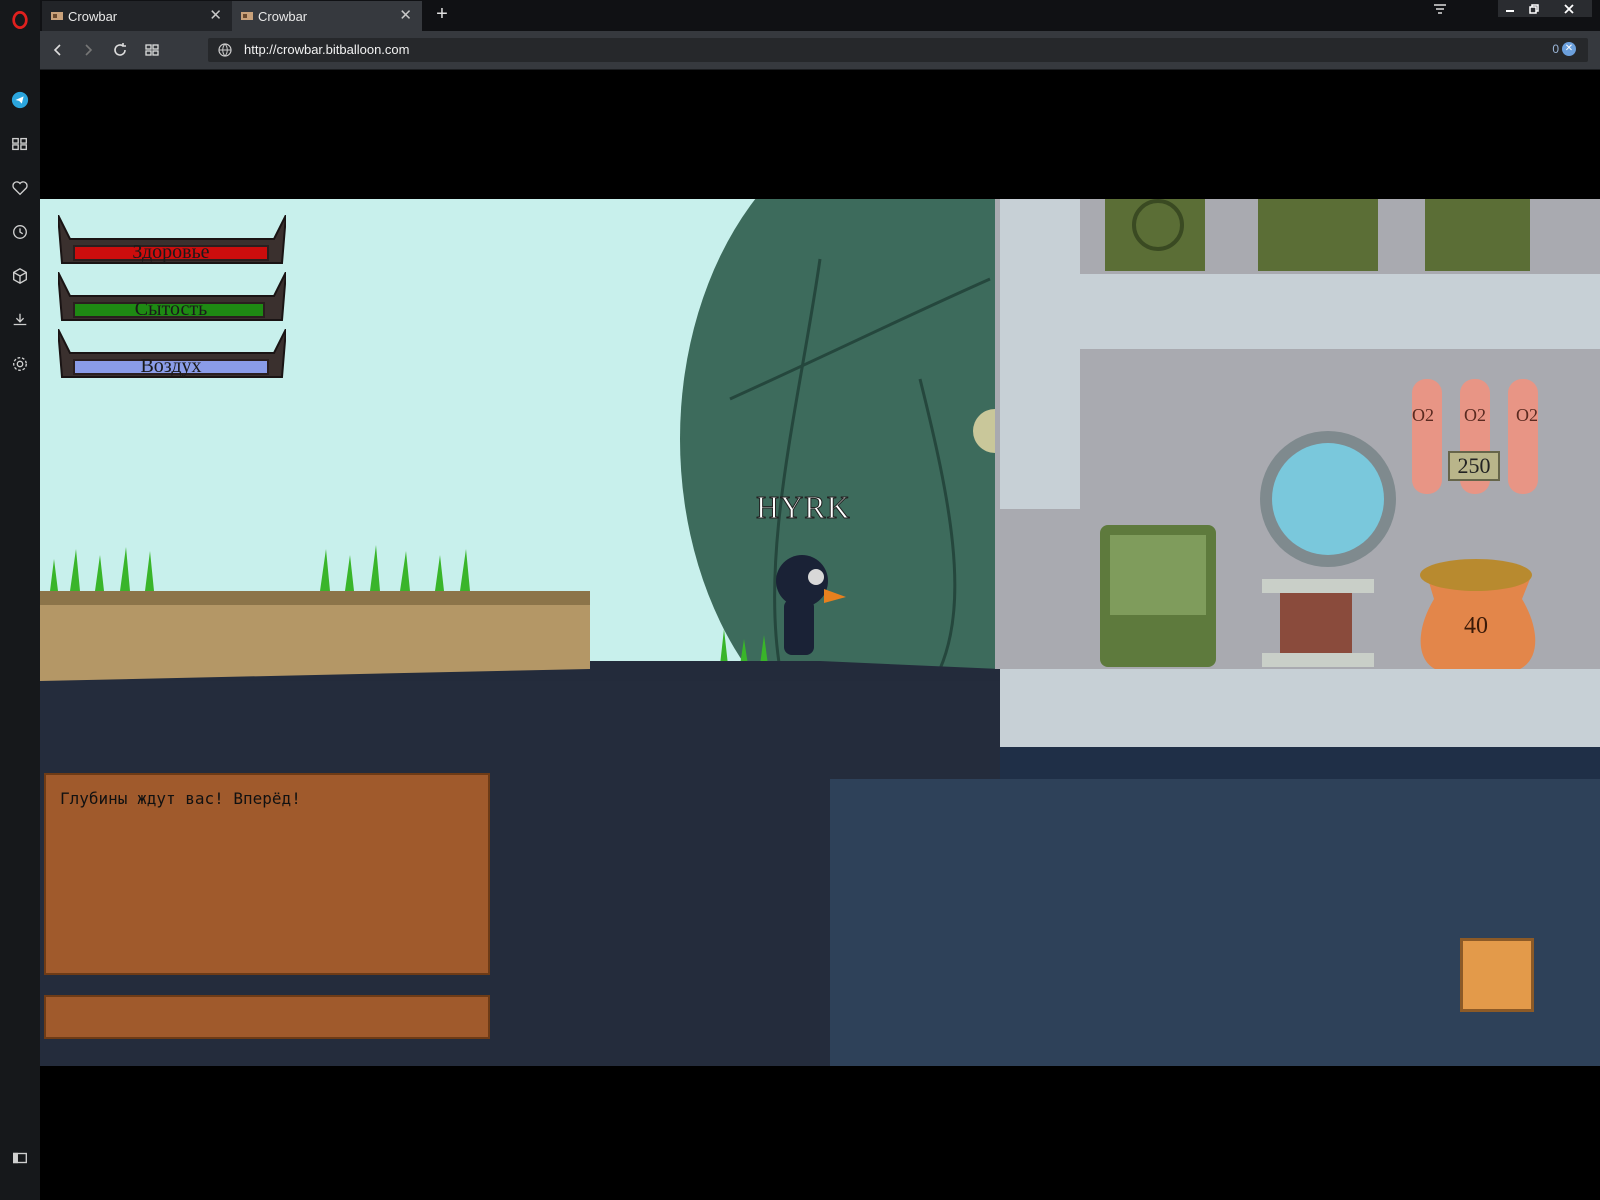 This screenshot has height=1200, width=1600. I want to click on floor-beam, so click(1300, 708).